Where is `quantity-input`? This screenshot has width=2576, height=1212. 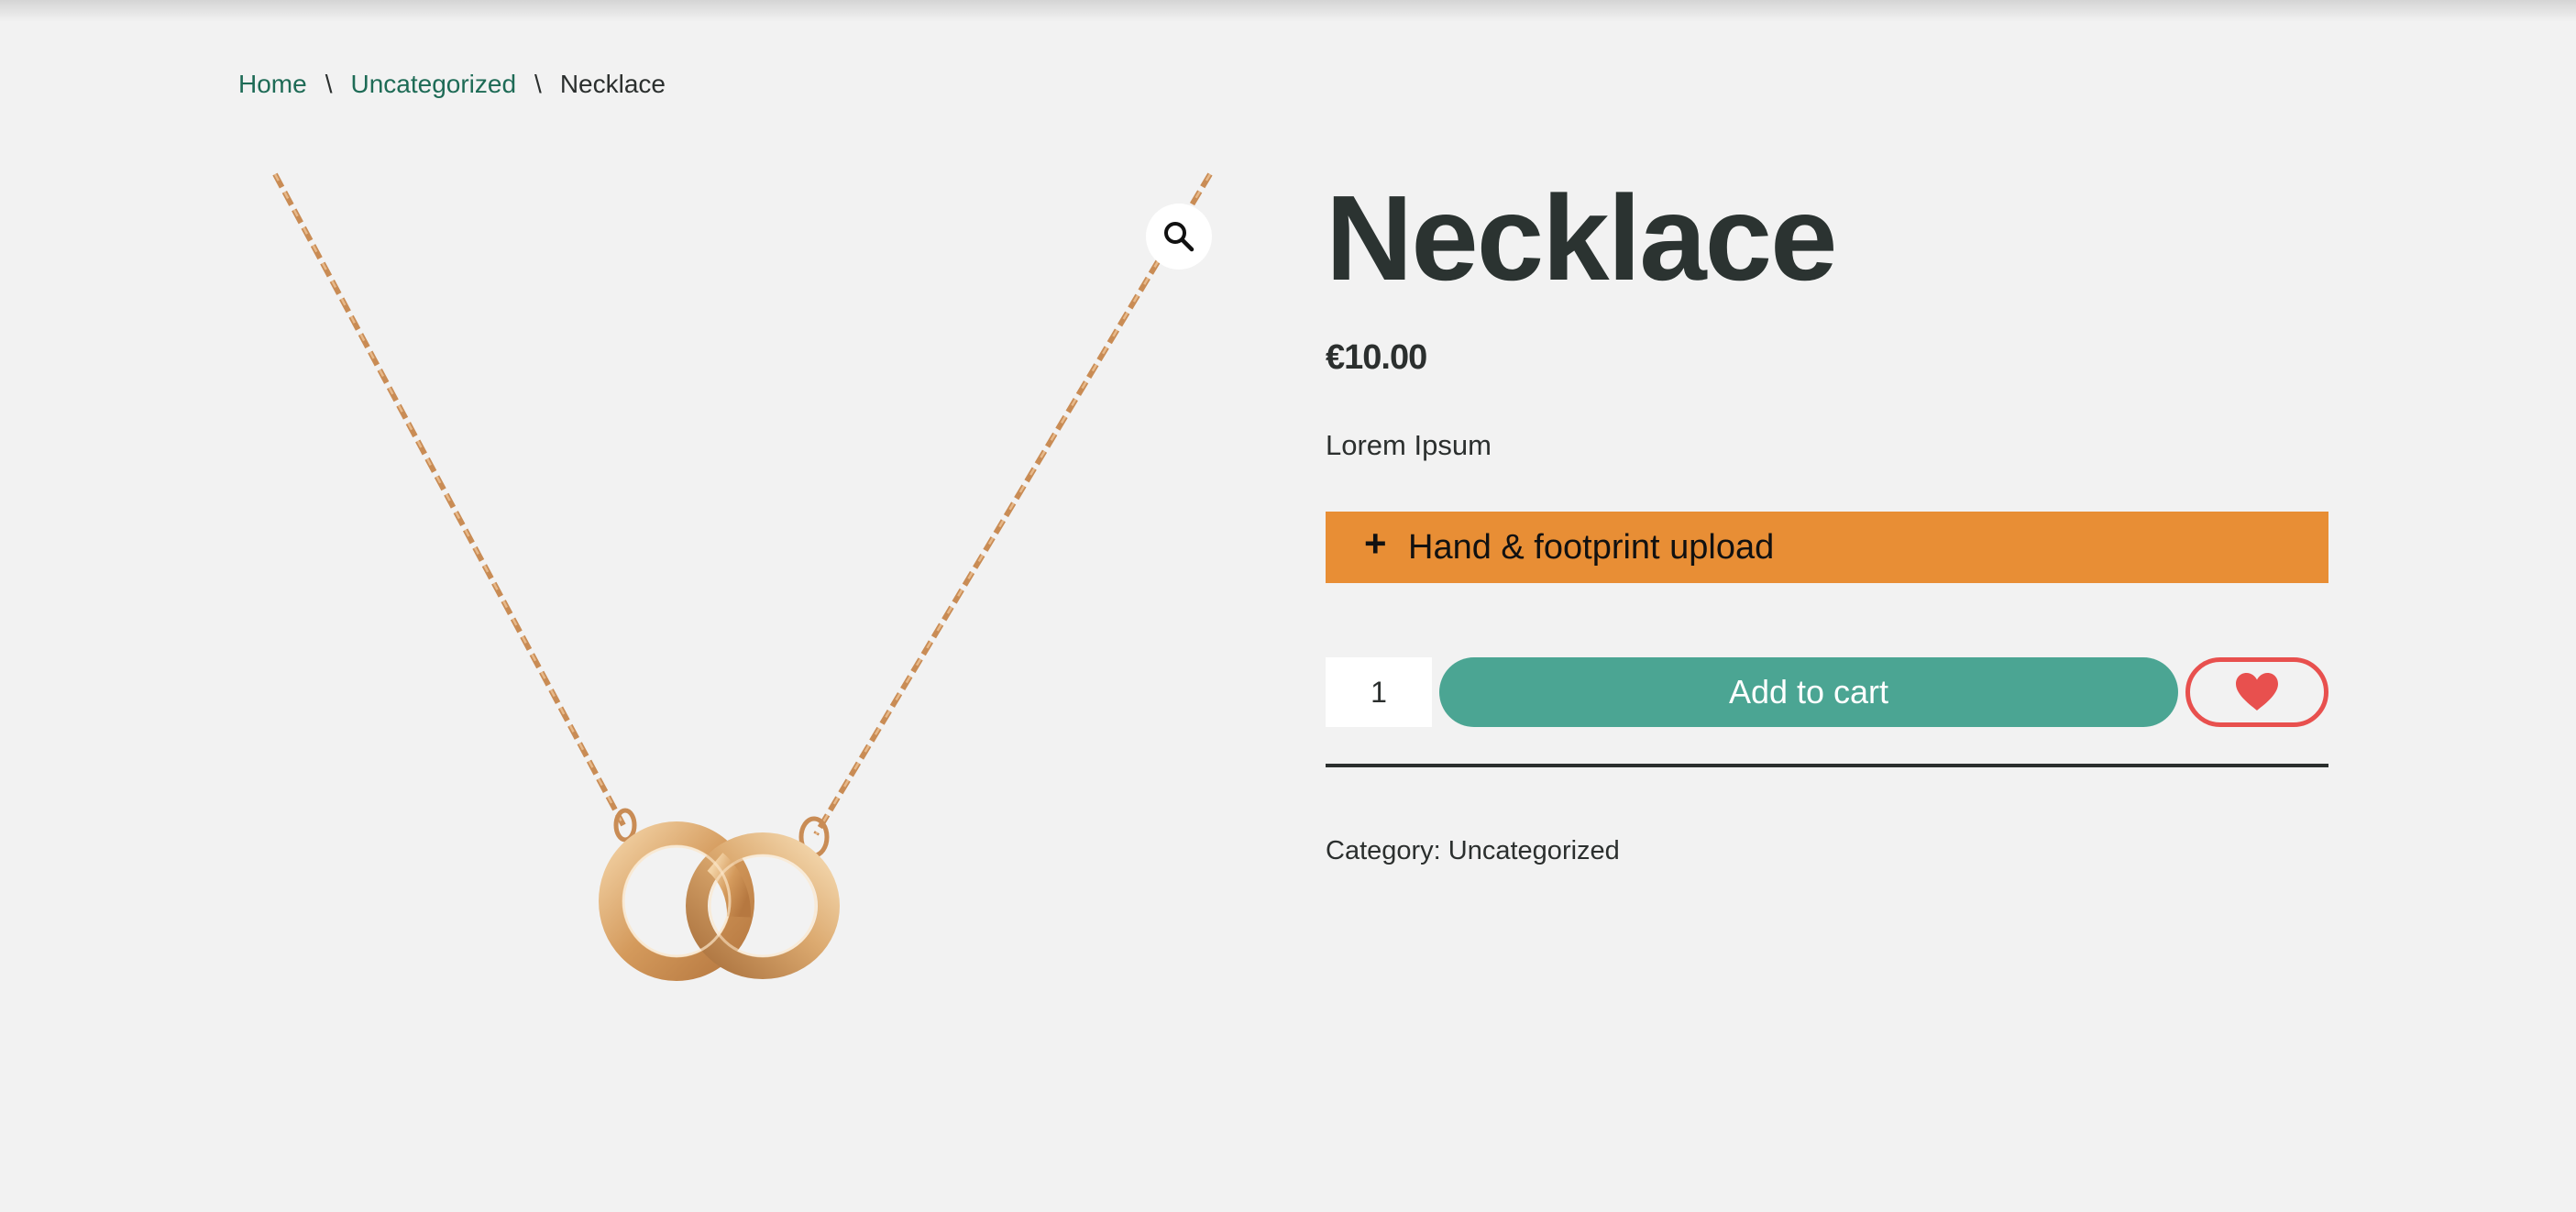
quantity-input is located at coordinates (1379, 692).